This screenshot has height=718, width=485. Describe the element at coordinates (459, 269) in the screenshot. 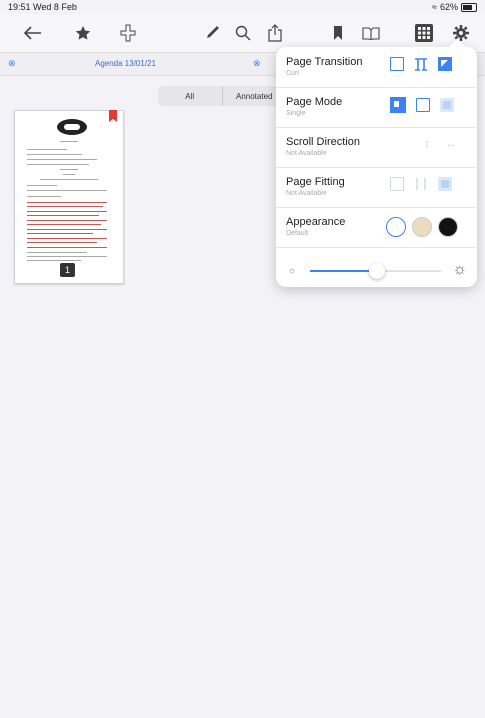

I see `brightness-high-icon: ☼` at that location.